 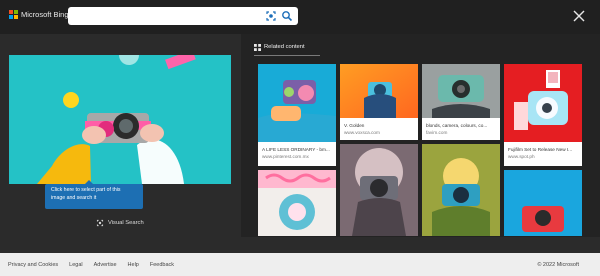 I want to click on result-caption-2: V. Golden www.voxsca.com, so click(x=380, y=129).